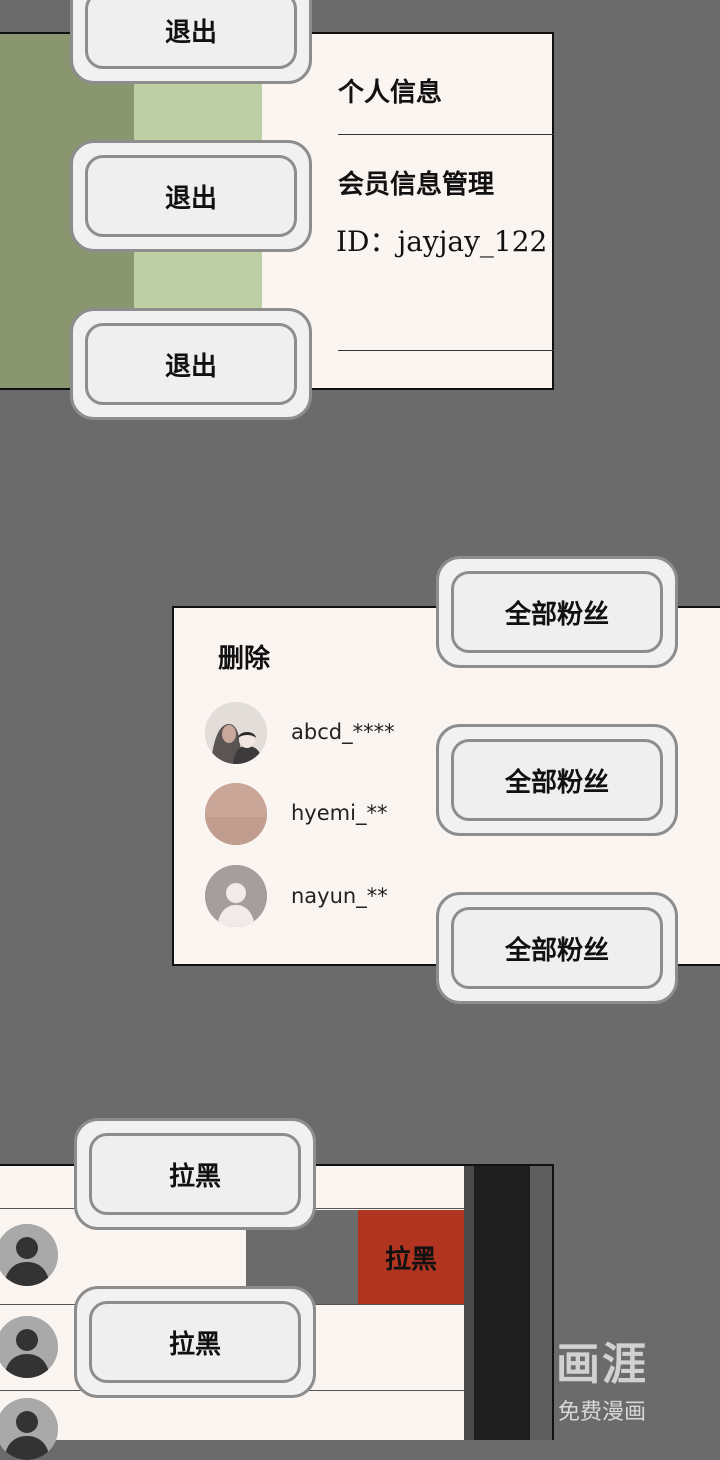  Describe the element at coordinates (502, 1303) in the screenshot. I see `scrollbar` at that location.